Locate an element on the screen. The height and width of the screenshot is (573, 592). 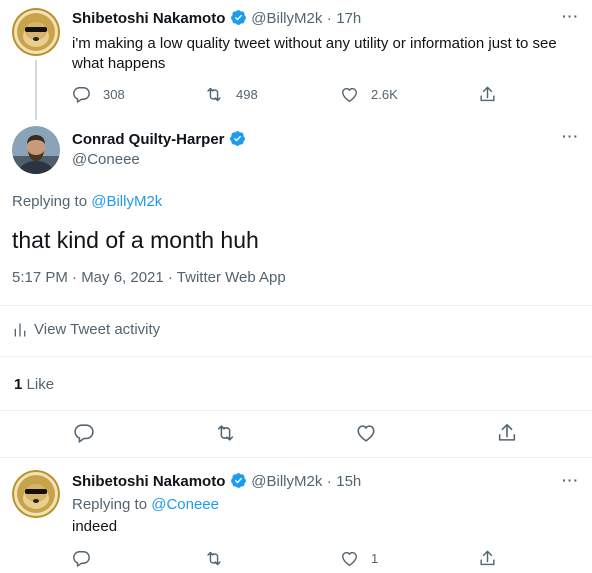
like-count: 1 is located at coordinates (375, 558).